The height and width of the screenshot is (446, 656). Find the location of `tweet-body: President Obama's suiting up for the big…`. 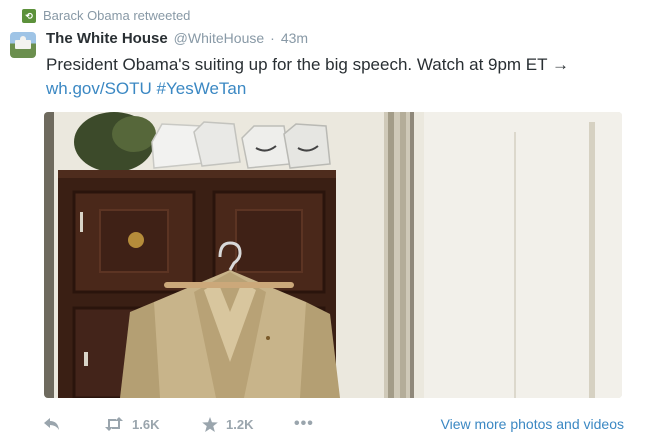

tweet-body: President Obama's suiting up for the big… is located at coordinates (307, 64).